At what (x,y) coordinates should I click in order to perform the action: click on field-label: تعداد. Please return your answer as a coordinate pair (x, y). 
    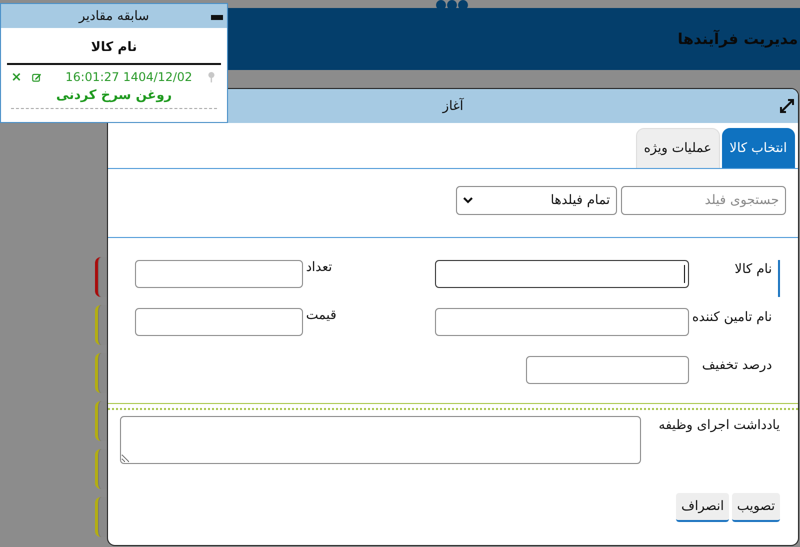
    Looking at the image, I should click on (319, 268).